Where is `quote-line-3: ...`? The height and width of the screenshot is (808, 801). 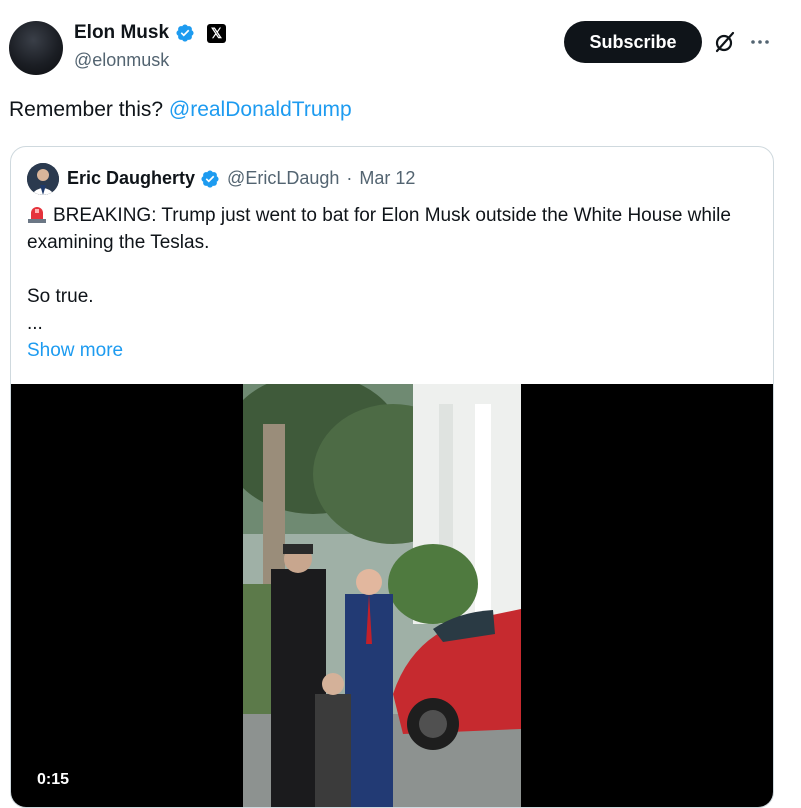 quote-line-3: ... is located at coordinates (35, 323).